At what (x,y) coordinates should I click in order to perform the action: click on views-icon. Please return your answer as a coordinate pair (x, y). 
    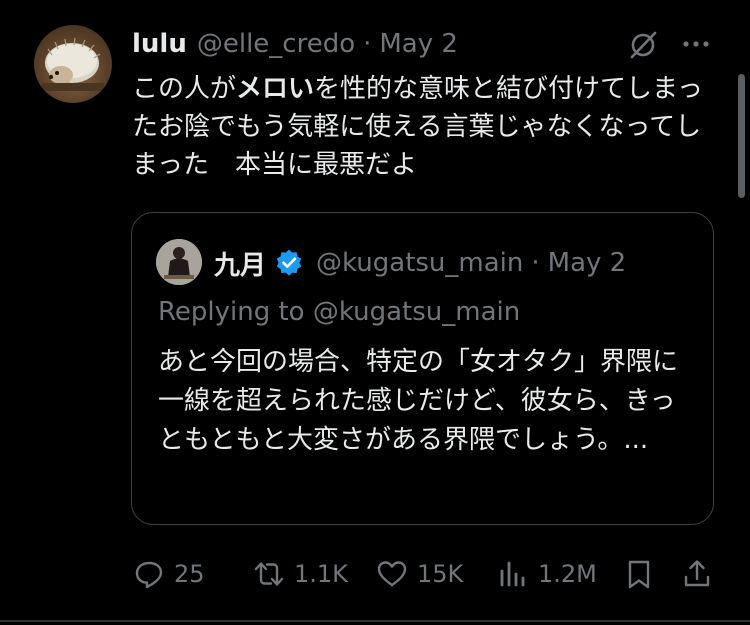
    Looking at the image, I should click on (512, 574).